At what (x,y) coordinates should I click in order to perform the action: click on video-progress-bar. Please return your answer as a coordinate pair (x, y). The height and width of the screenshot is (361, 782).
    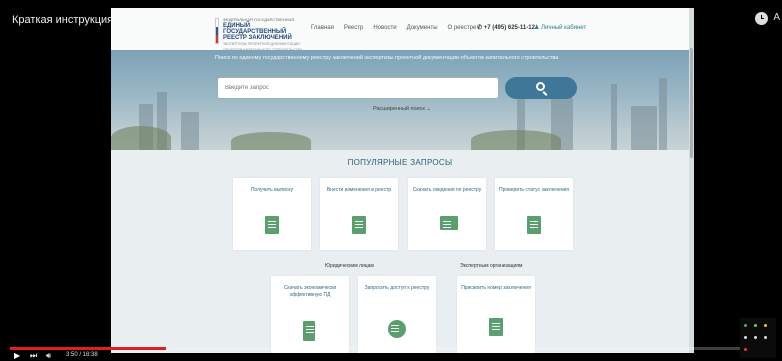
    Looking at the image, I should click on (391, 348).